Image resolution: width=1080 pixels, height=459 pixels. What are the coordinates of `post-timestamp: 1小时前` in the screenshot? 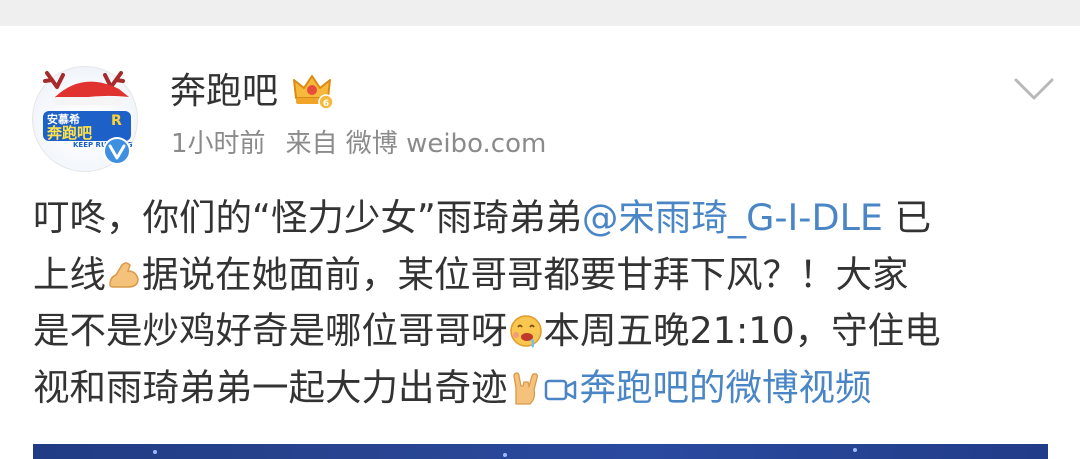 It's located at (218, 144).